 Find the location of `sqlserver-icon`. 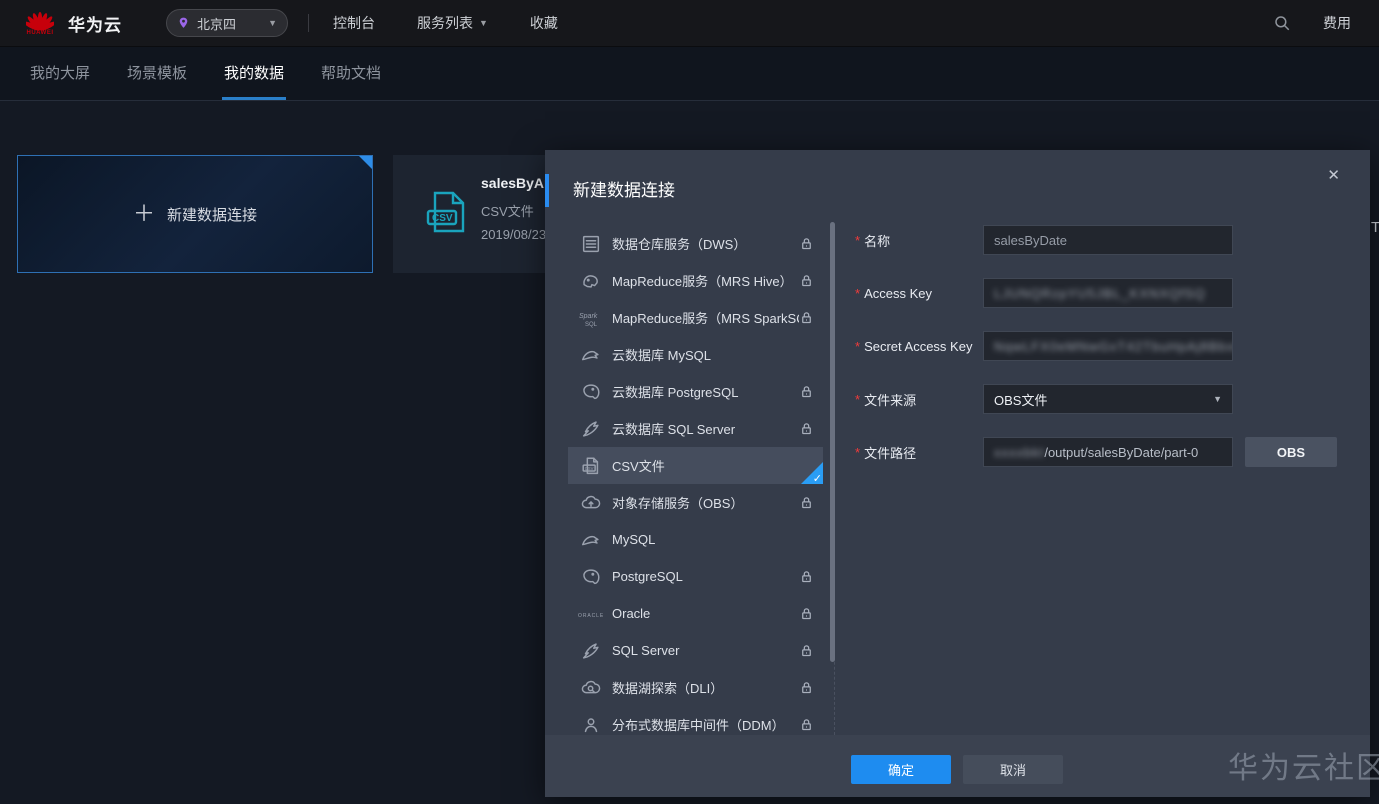

sqlserver-icon is located at coordinates (591, 429).